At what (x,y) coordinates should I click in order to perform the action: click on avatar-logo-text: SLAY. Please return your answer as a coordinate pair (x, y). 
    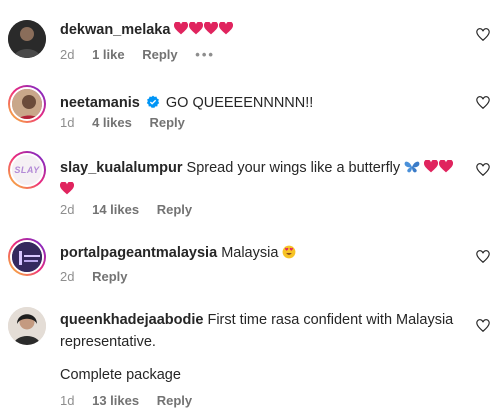
    Looking at the image, I should click on (27, 170).